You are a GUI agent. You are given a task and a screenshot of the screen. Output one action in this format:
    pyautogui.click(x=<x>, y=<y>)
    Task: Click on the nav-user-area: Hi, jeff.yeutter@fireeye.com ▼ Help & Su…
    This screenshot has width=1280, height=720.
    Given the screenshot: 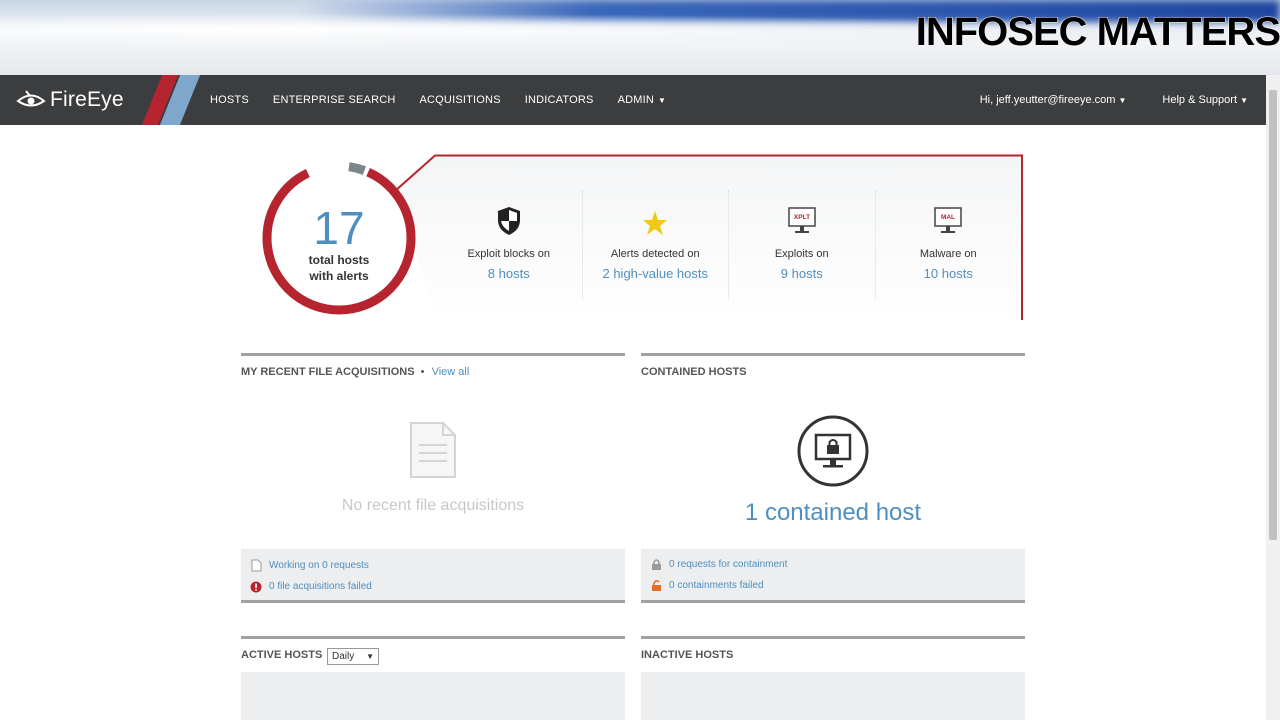 What is the action you would take?
    pyautogui.click(x=1096, y=100)
    